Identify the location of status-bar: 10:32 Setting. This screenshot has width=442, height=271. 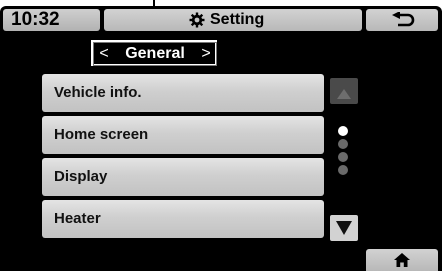
(221, 20).